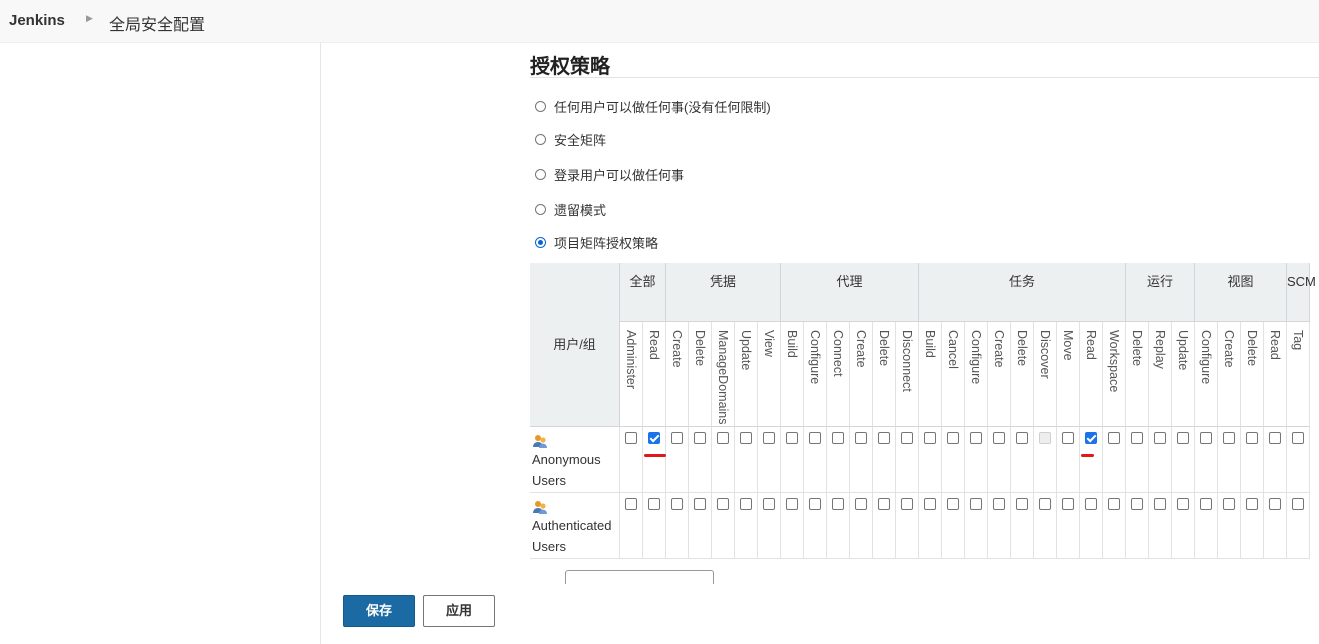 This screenshot has height=644, width=1319. Describe the element at coordinates (596, 242) in the screenshot. I see `strategy-option: 项目矩阵授权策略` at that location.